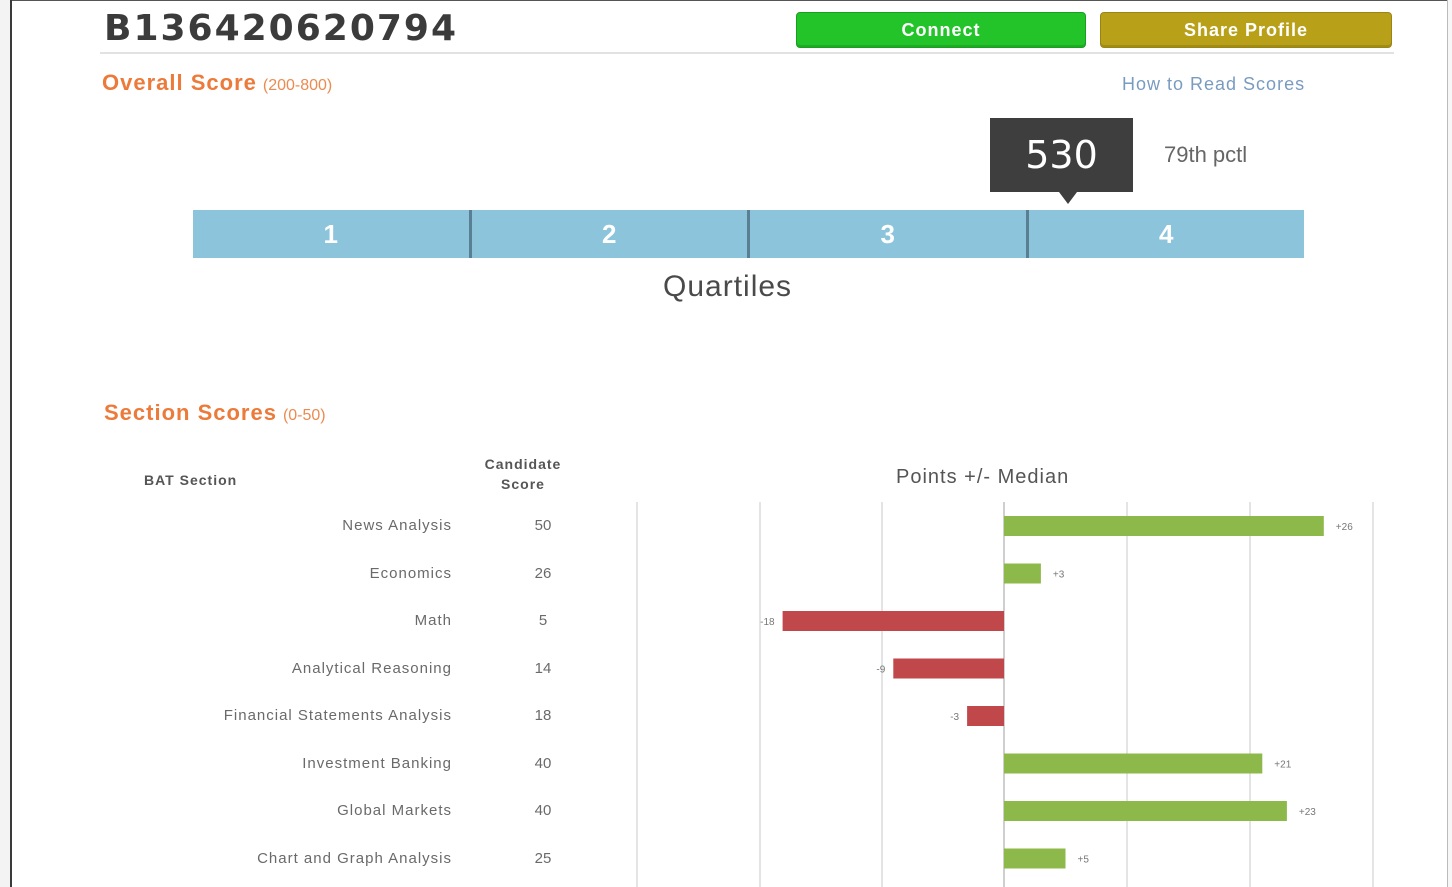 This screenshot has height=887, width=1452. I want to click on chart-bar-label: +23, so click(1307, 812).